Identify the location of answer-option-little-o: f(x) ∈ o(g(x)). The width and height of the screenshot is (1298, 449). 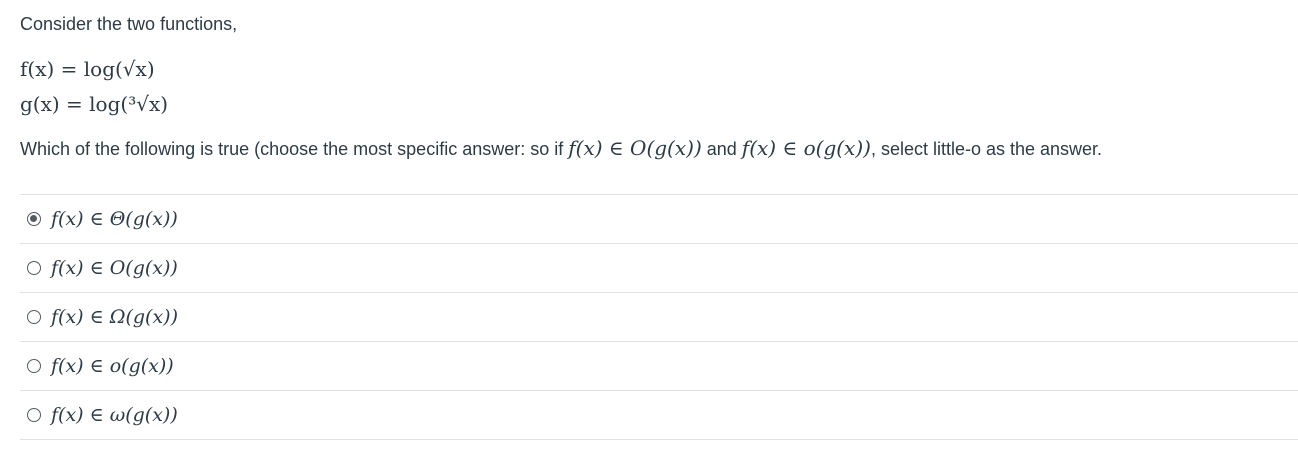
(659, 366).